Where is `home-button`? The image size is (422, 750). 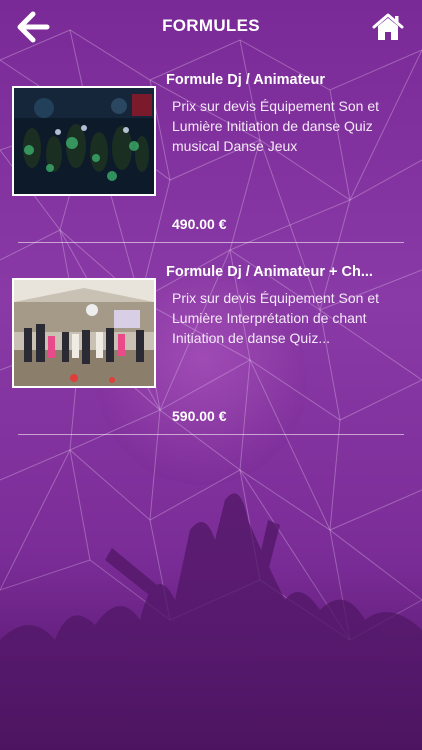
home-button is located at coordinates (388, 27).